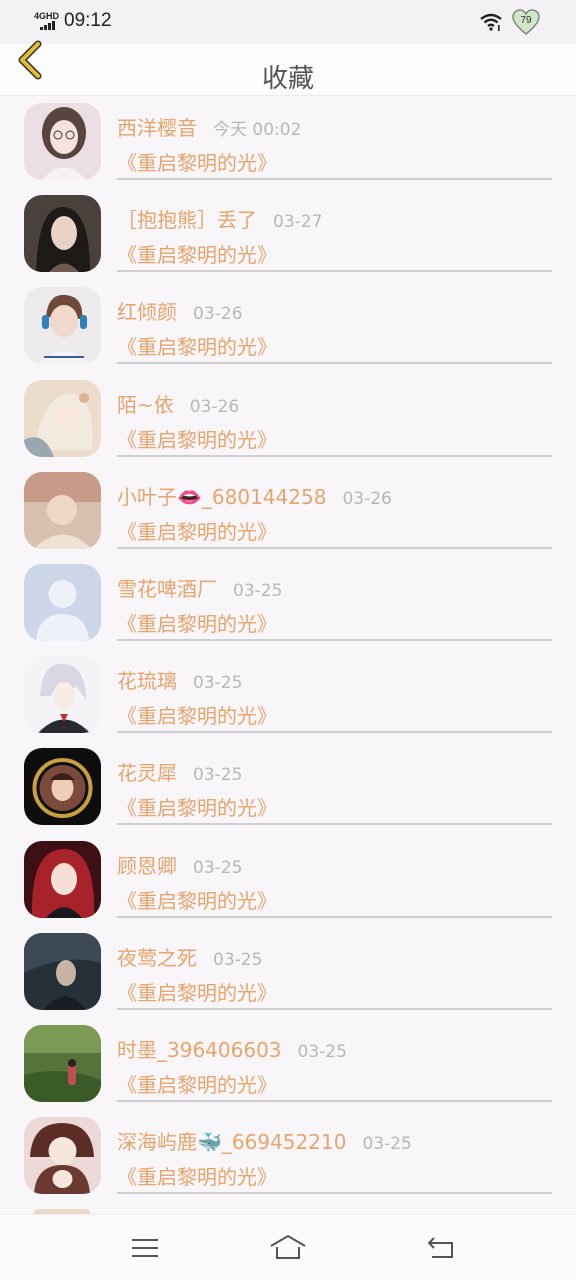 Image resolution: width=576 pixels, height=1280 pixels. I want to click on user-name: 花灵犀, so click(147, 773).